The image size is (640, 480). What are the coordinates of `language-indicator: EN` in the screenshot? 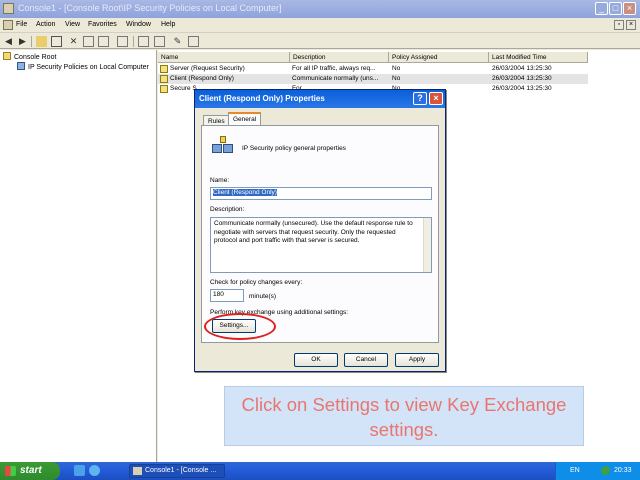 It's located at (575, 470).